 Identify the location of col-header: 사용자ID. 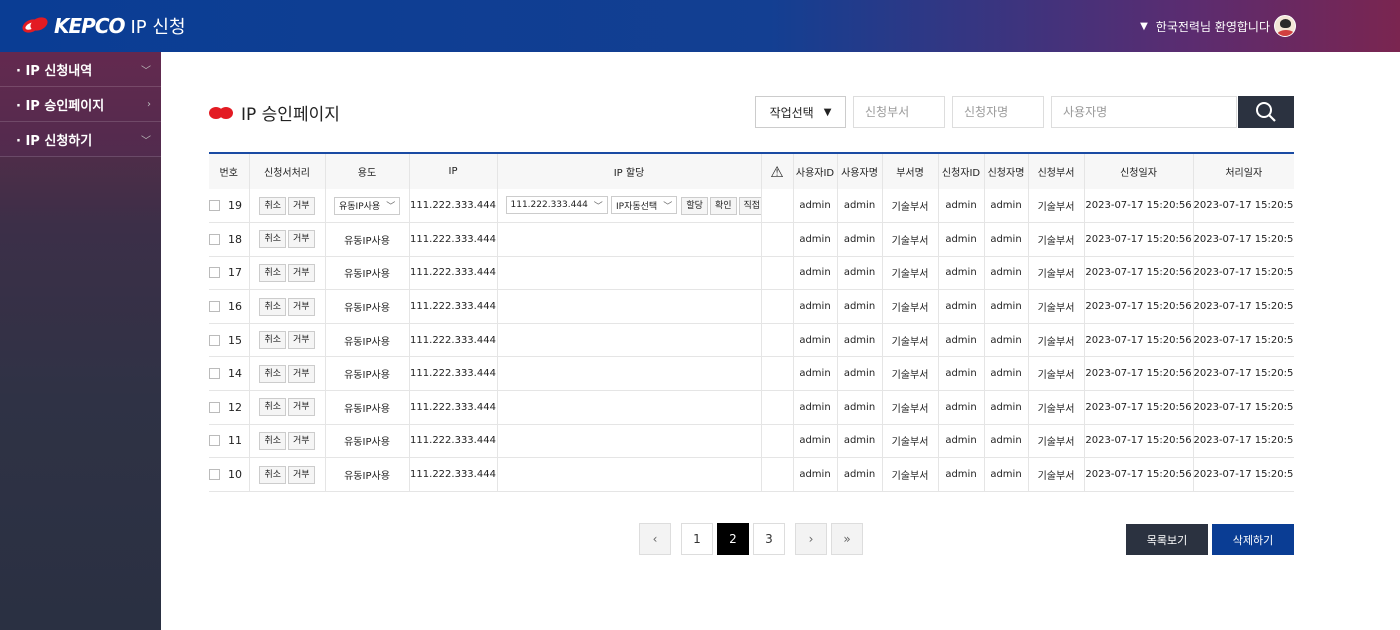
(814, 170).